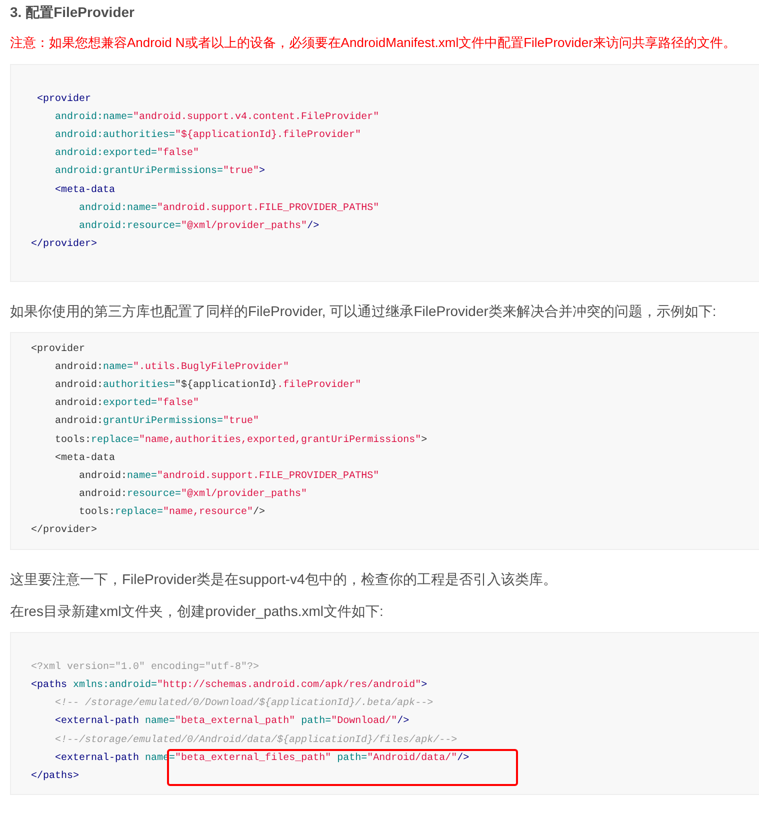  I want to click on code-line: </paths>, so click(55, 777).